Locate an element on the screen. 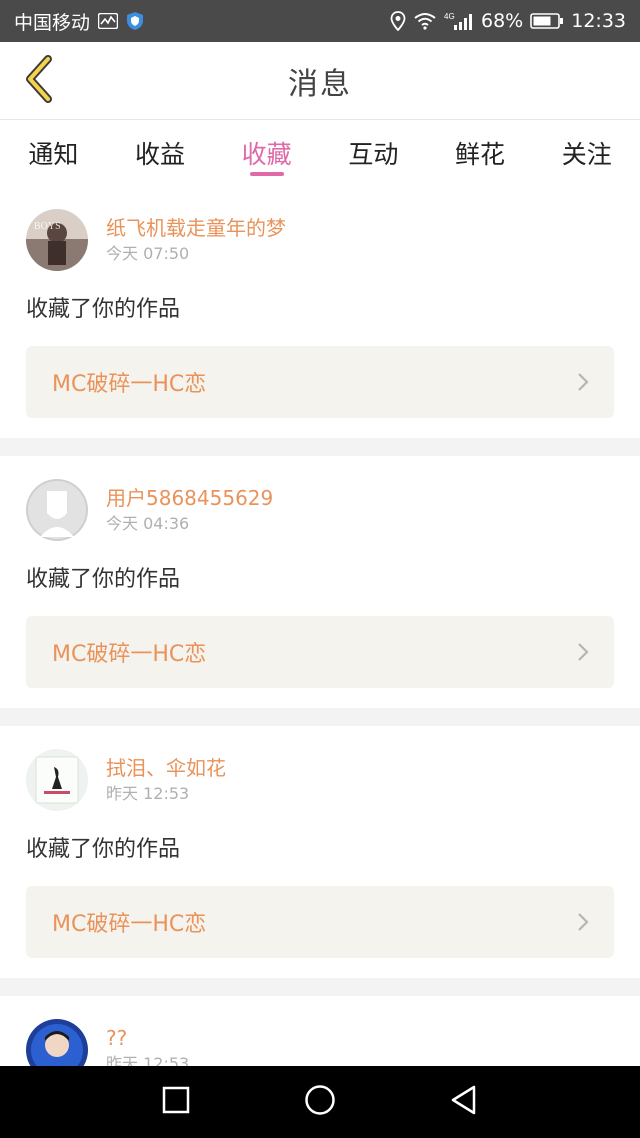 The height and width of the screenshot is (1138, 640). home-button is located at coordinates (320, 1102).